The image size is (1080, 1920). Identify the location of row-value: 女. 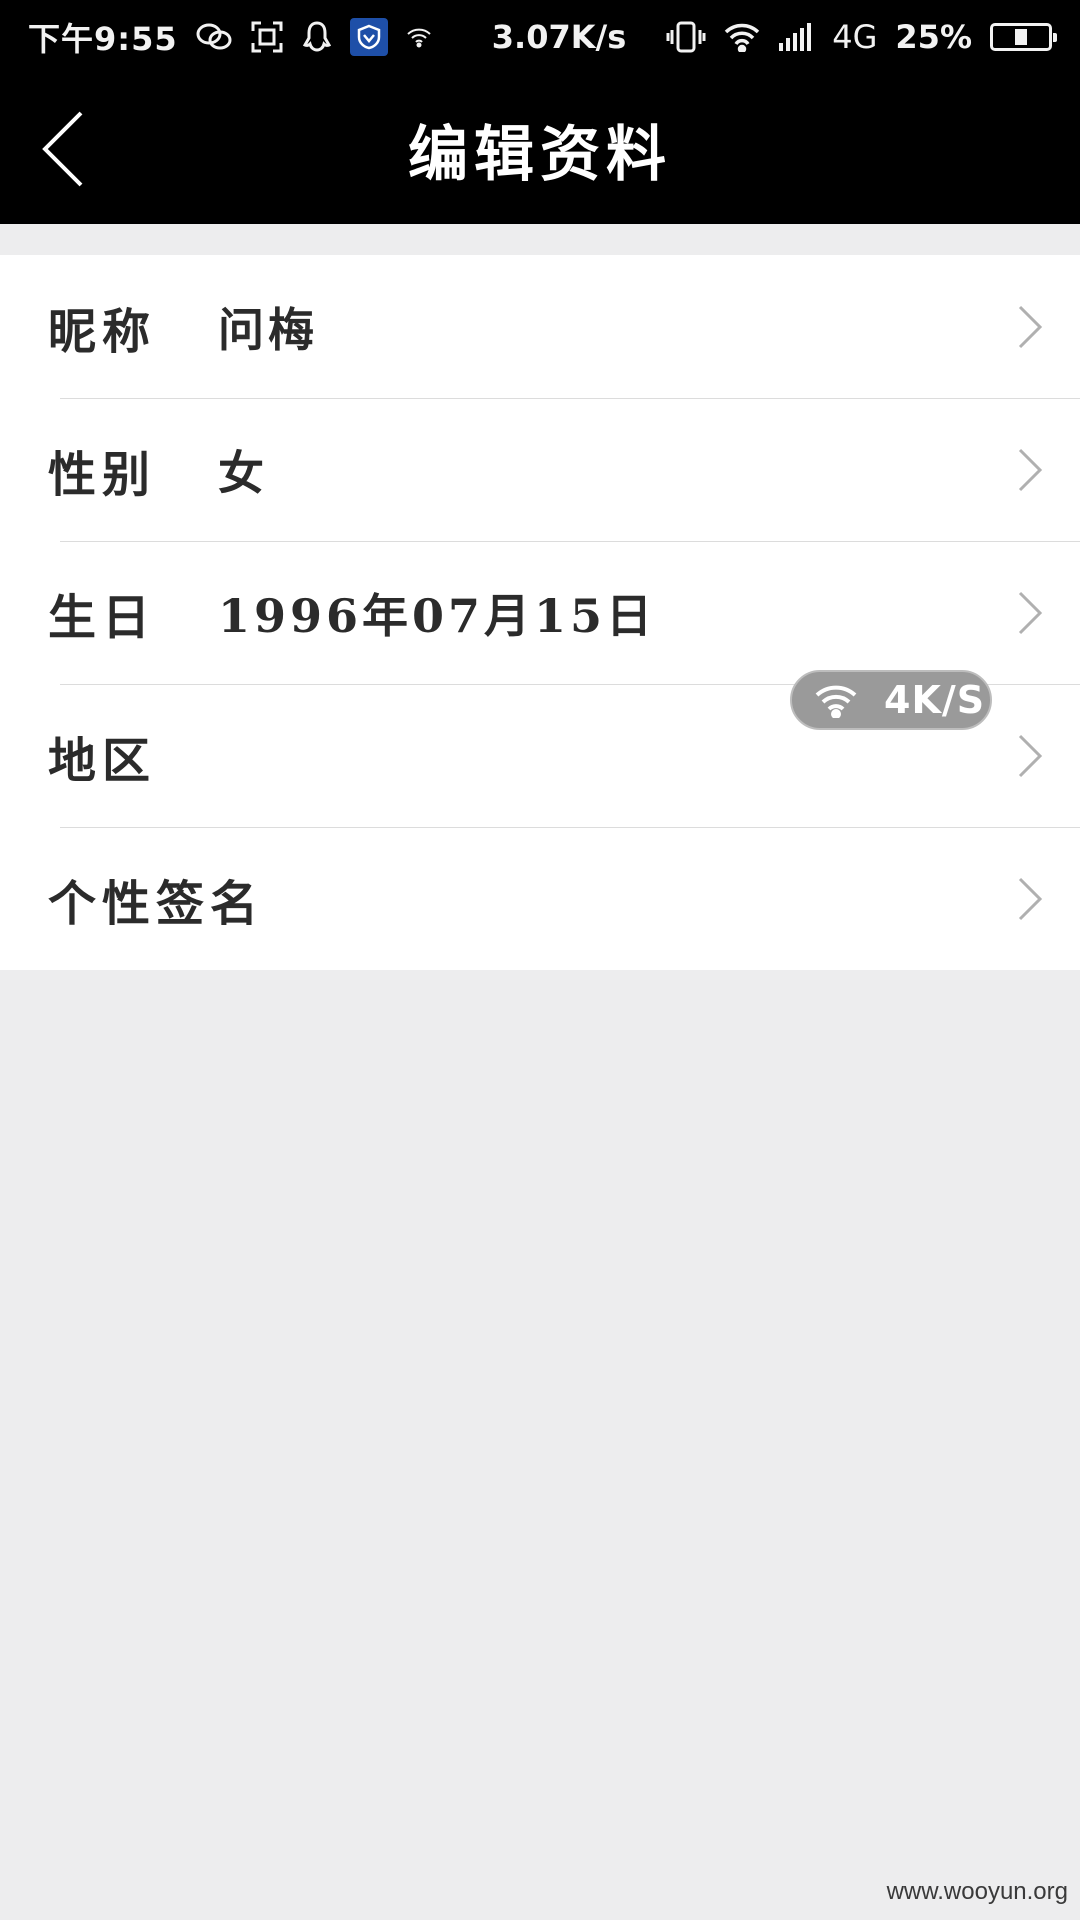
(243, 472).